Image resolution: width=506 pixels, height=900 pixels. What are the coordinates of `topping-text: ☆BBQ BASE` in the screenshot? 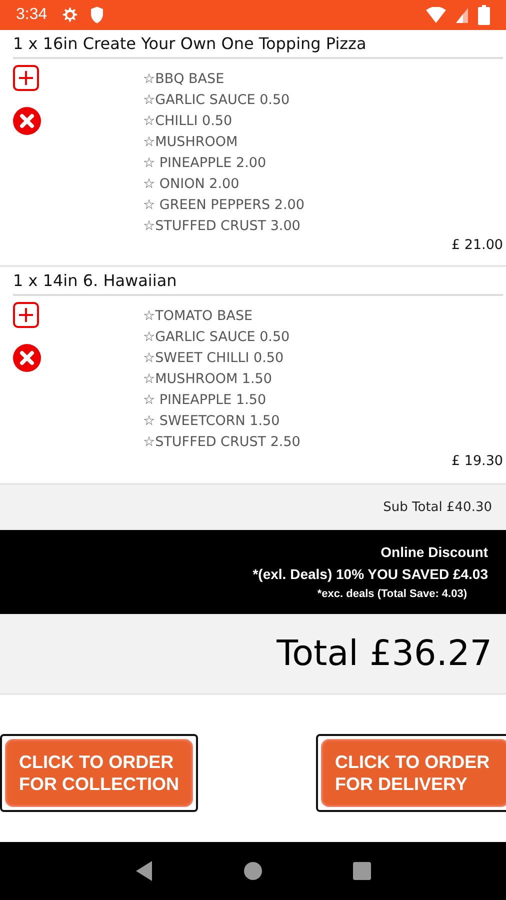 It's located at (184, 79).